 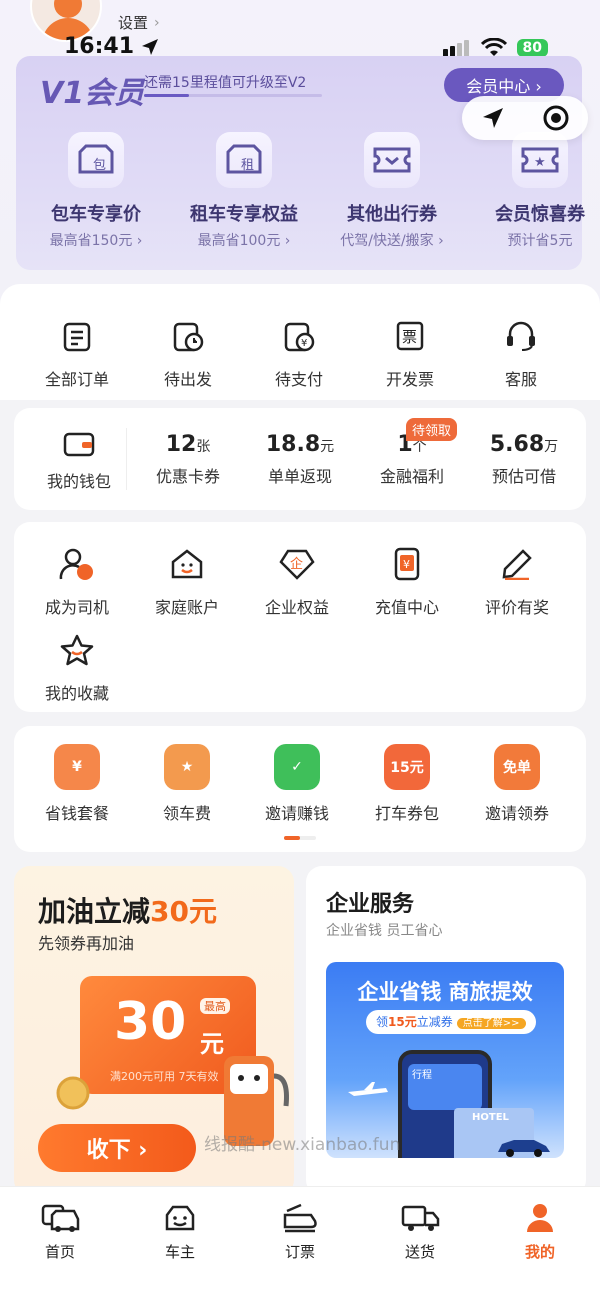 I want to click on status-badge: 待领取, so click(x=432, y=429).